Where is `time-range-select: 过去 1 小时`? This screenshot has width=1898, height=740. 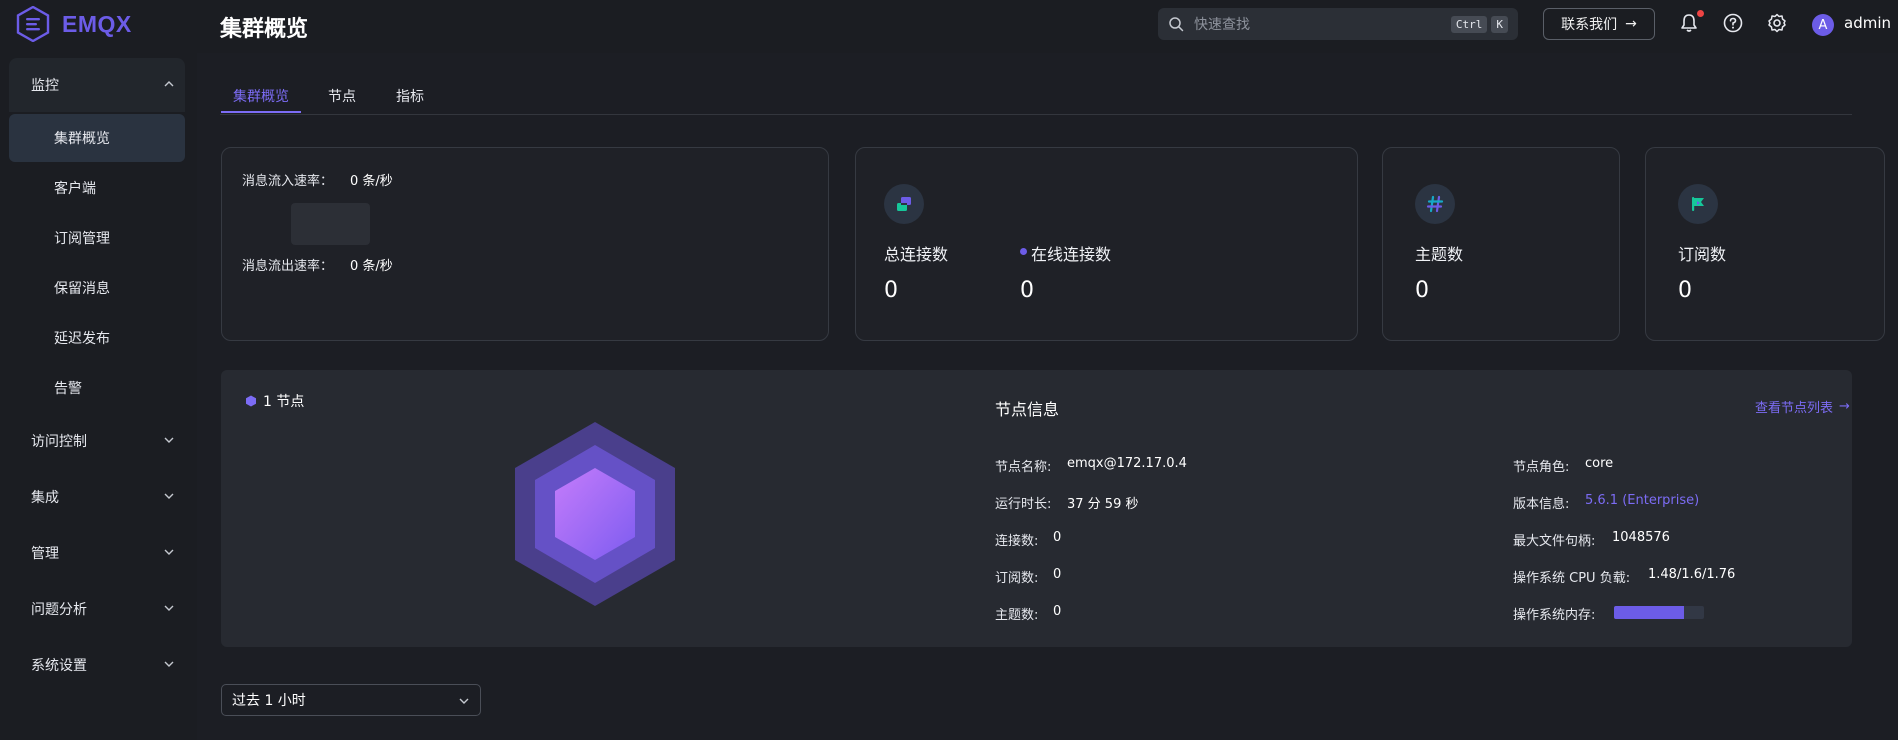
time-range-select: 过去 1 小时 is located at coordinates (351, 700).